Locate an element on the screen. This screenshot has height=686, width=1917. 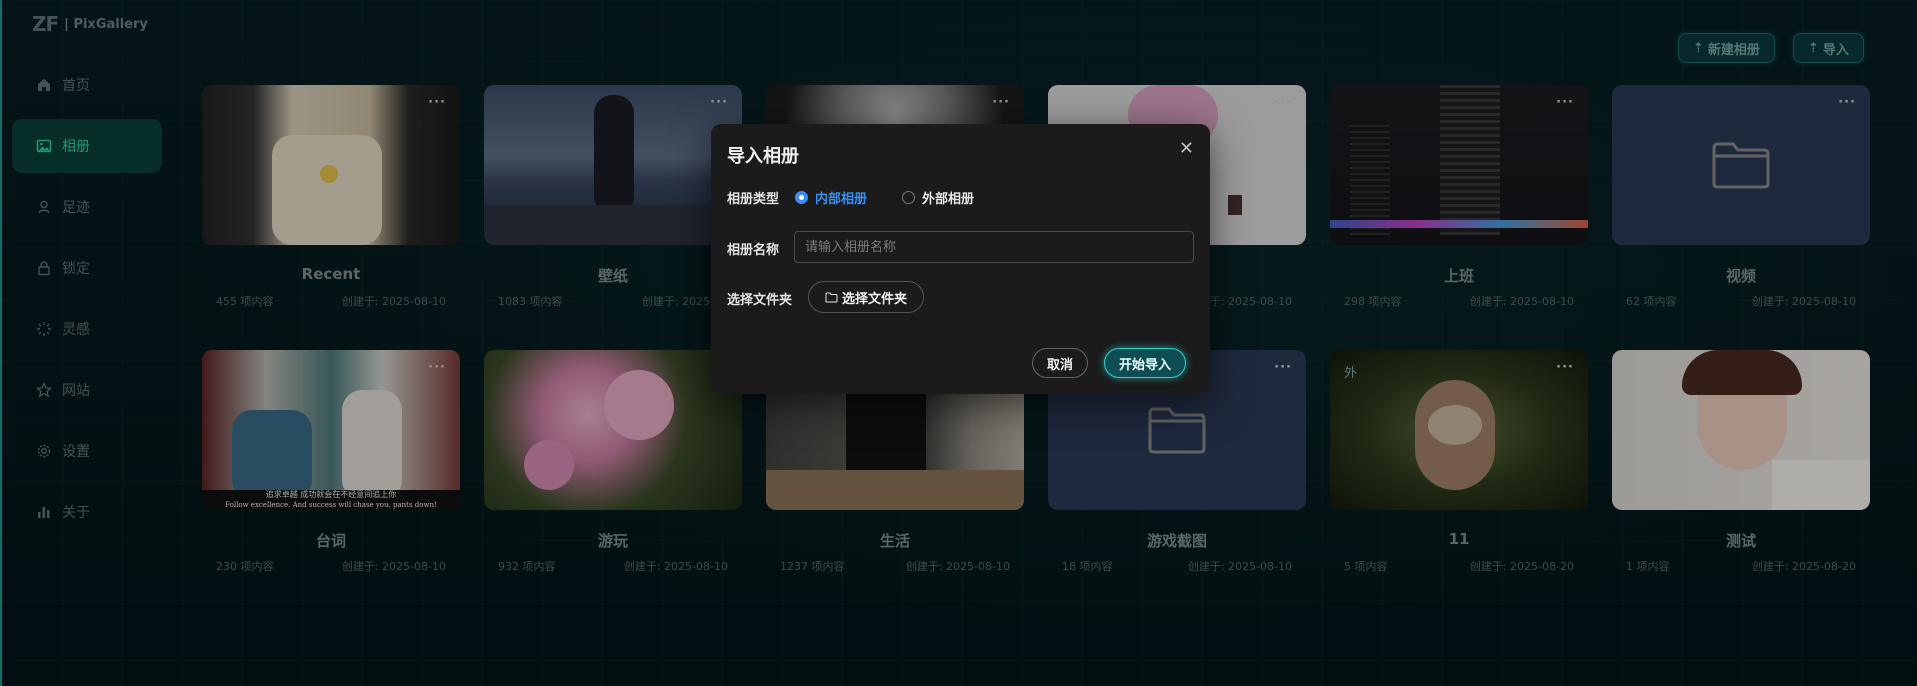
cancel-button: 取消 is located at coordinates (1060, 363).